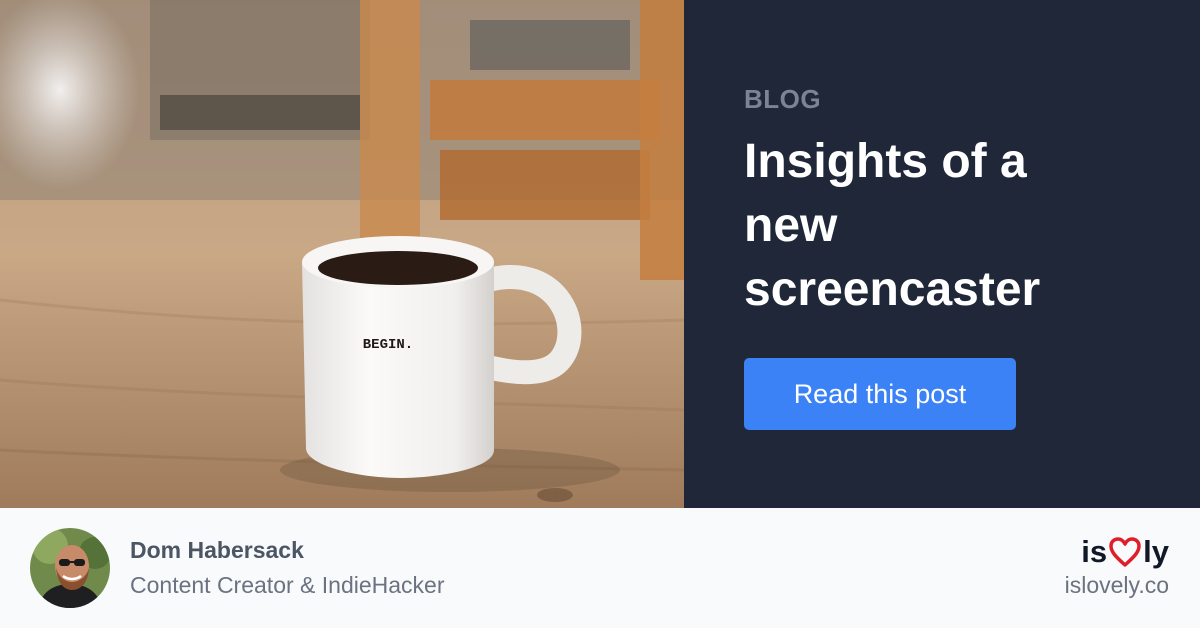 The height and width of the screenshot is (628, 1200). Describe the element at coordinates (880, 394) in the screenshot. I see `read-post-button: Read this post` at that location.